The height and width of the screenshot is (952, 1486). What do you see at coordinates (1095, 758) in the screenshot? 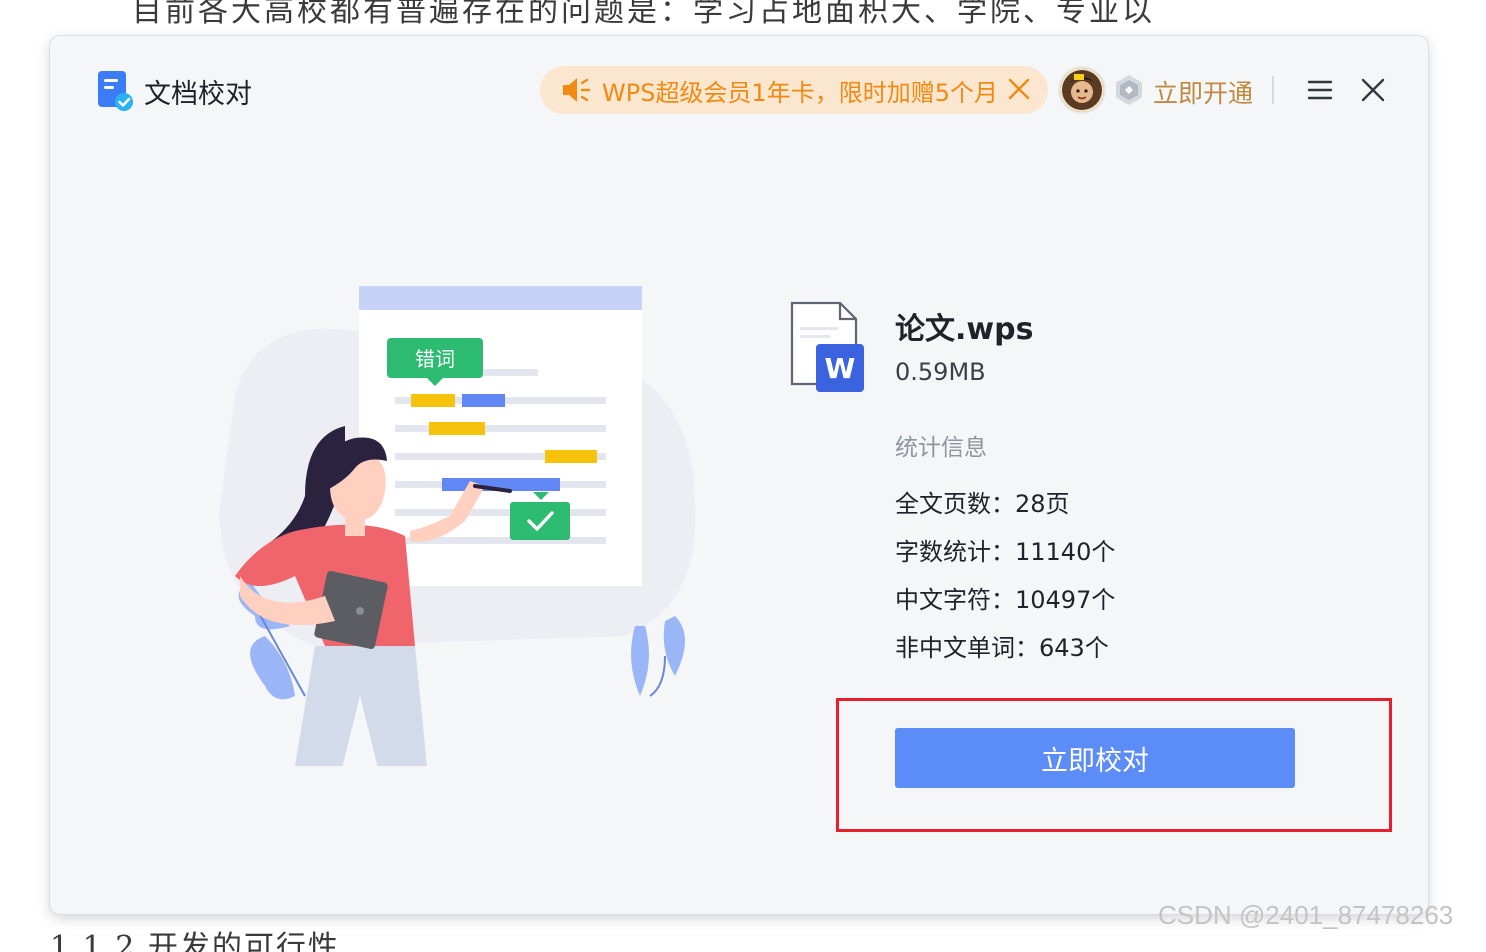
I see `start-proofread-button: 立即校对` at bounding box center [1095, 758].